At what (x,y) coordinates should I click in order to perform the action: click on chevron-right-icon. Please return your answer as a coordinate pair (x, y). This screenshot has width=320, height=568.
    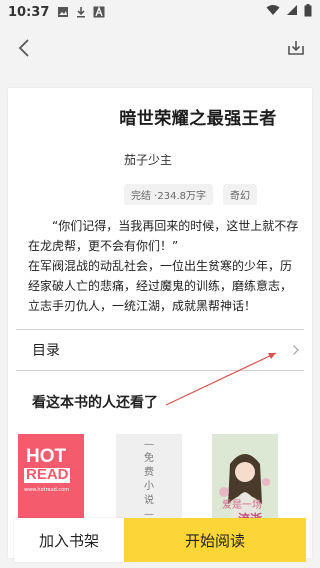
    Looking at the image, I should click on (296, 350).